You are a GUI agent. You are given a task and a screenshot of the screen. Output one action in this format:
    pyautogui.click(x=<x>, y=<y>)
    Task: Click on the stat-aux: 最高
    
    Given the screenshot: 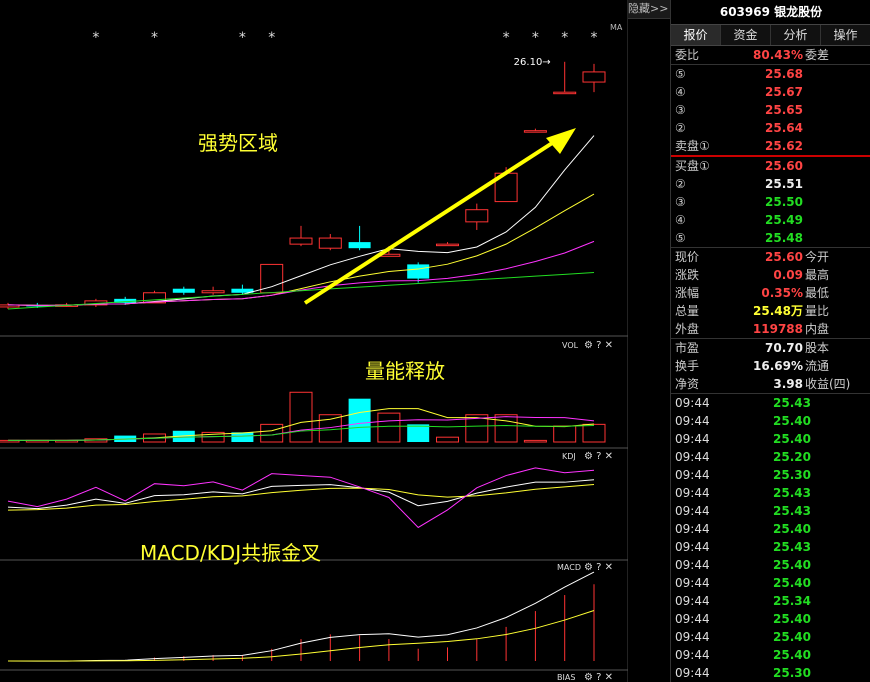 What is the action you would take?
    pyautogui.click(x=817, y=275)
    